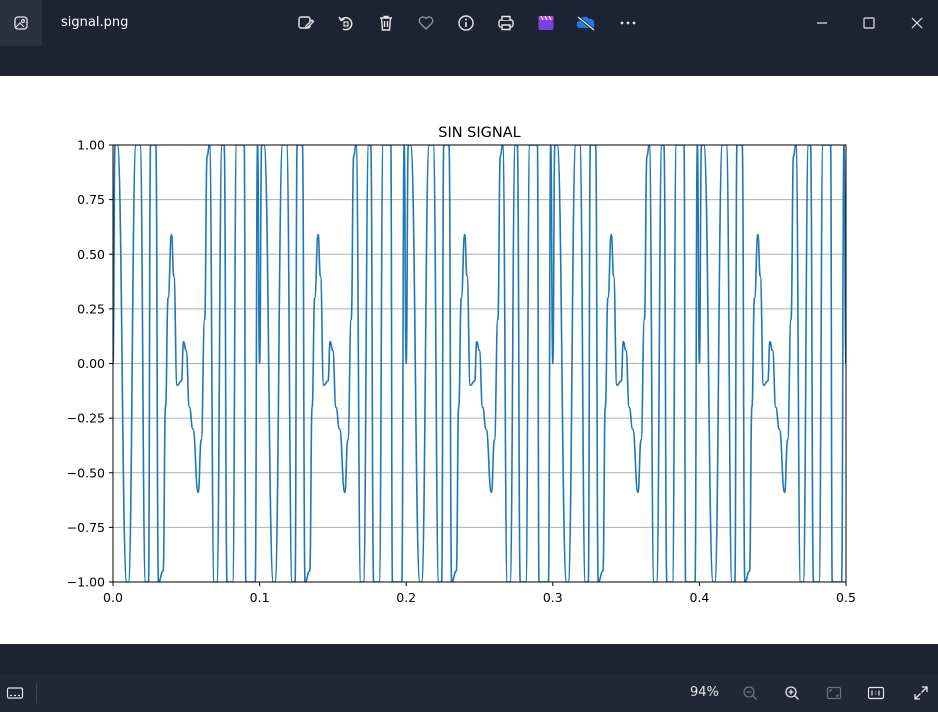 The width and height of the screenshot is (938, 712). Describe the element at coordinates (469, 693) in the screenshot. I see `status-bar: 94%` at that location.